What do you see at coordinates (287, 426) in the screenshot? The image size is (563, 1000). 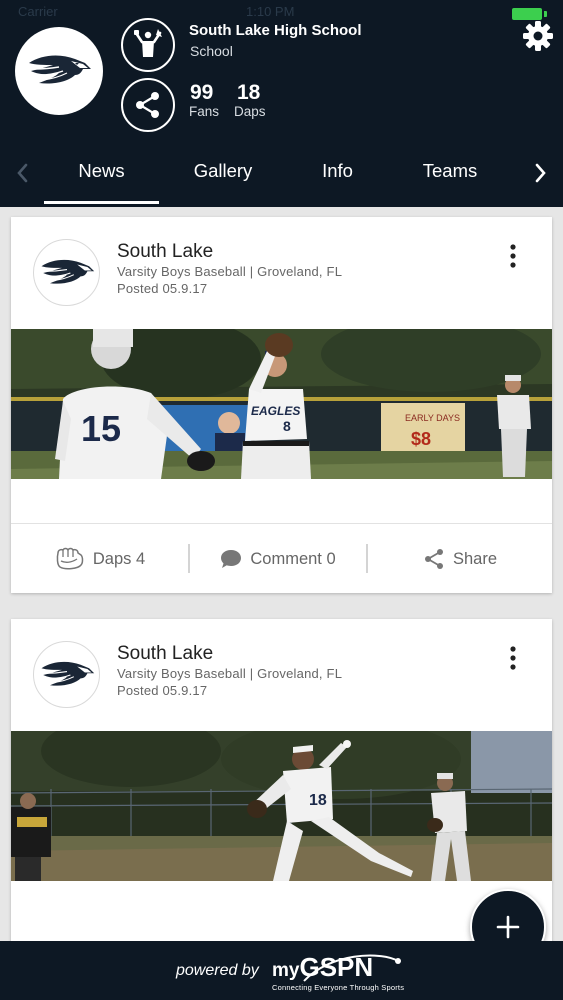 I see `svg-text: 8` at bounding box center [287, 426].